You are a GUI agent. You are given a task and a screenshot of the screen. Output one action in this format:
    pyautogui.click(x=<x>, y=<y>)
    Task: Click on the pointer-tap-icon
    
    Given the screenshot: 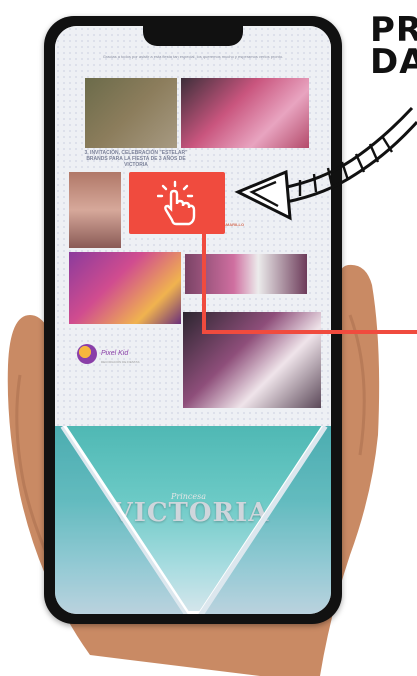 What is the action you would take?
    pyautogui.click(x=176, y=203)
    